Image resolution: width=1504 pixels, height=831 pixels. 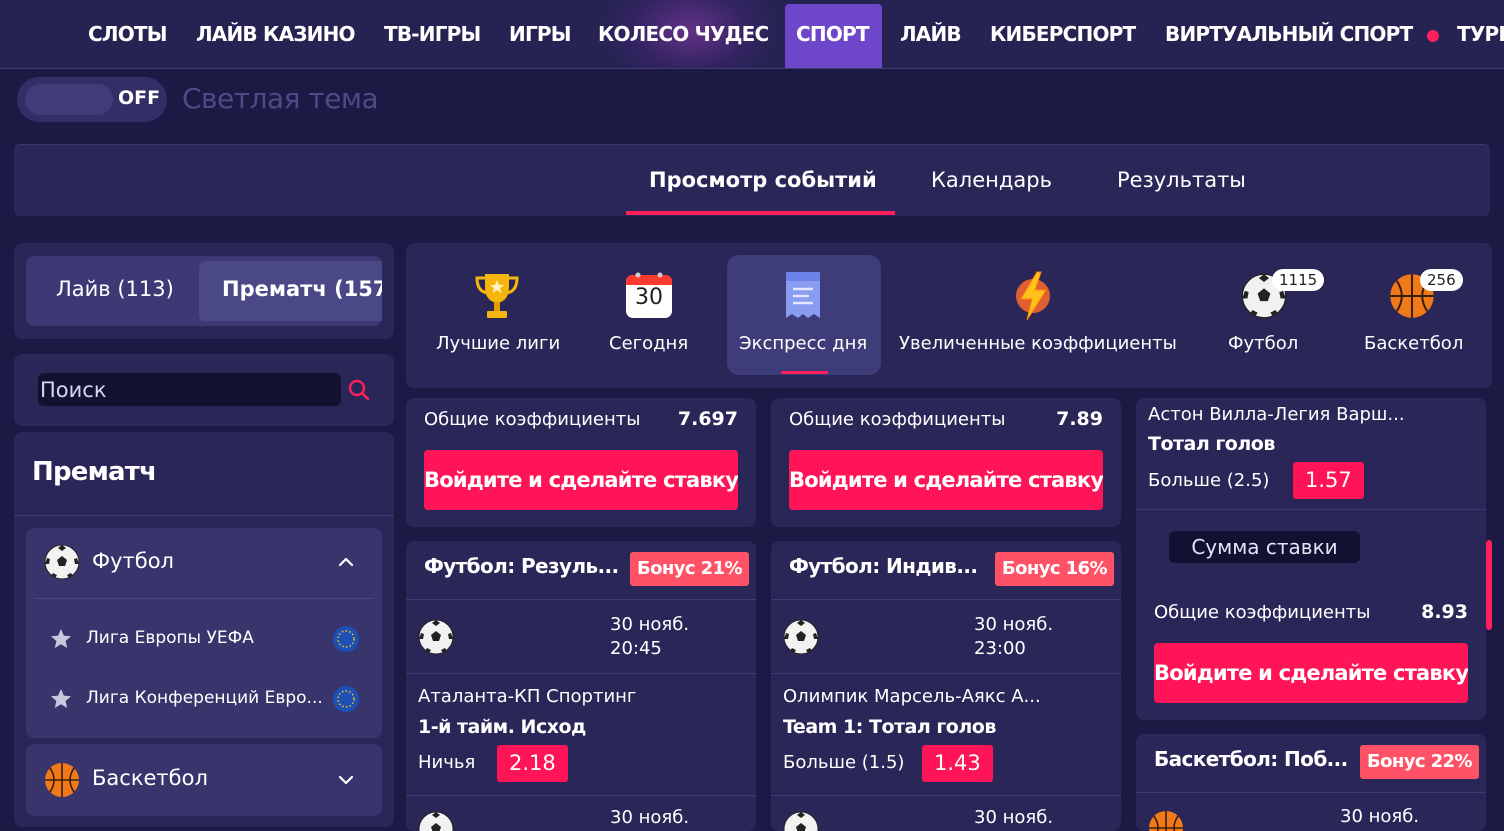 What do you see at coordinates (1038, 343) in the screenshot?
I see `category-label: Увеличенные коэффициенты` at bounding box center [1038, 343].